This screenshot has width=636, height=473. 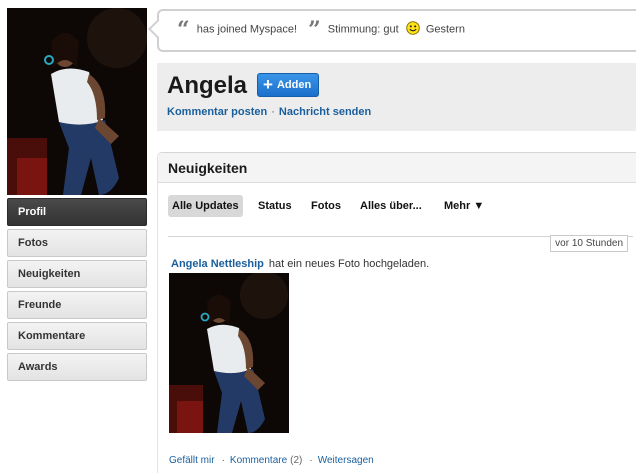 What do you see at coordinates (296, 460) in the screenshot?
I see `comment-count: (2)` at bounding box center [296, 460].